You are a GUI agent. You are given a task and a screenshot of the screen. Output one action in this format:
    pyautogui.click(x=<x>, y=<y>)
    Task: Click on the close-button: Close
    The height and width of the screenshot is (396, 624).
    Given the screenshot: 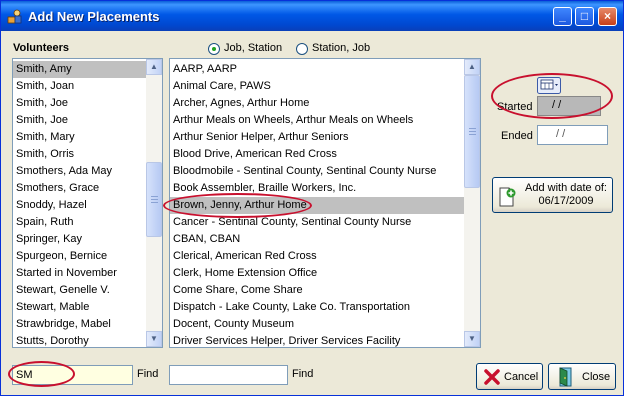 What is the action you would take?
    pyautogui.click(x=582, y=376)
    